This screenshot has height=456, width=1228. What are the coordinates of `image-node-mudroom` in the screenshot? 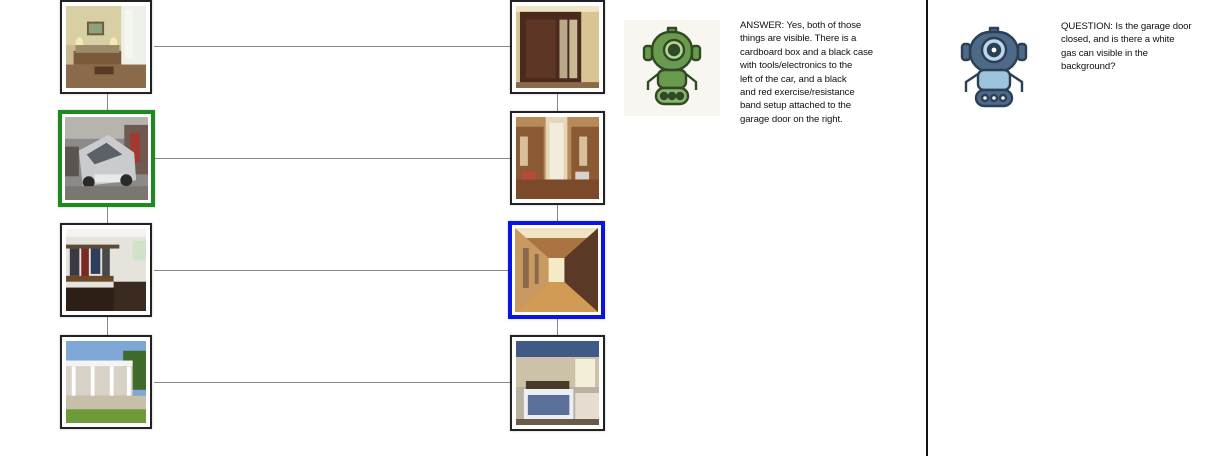 It's located at (106, 270).